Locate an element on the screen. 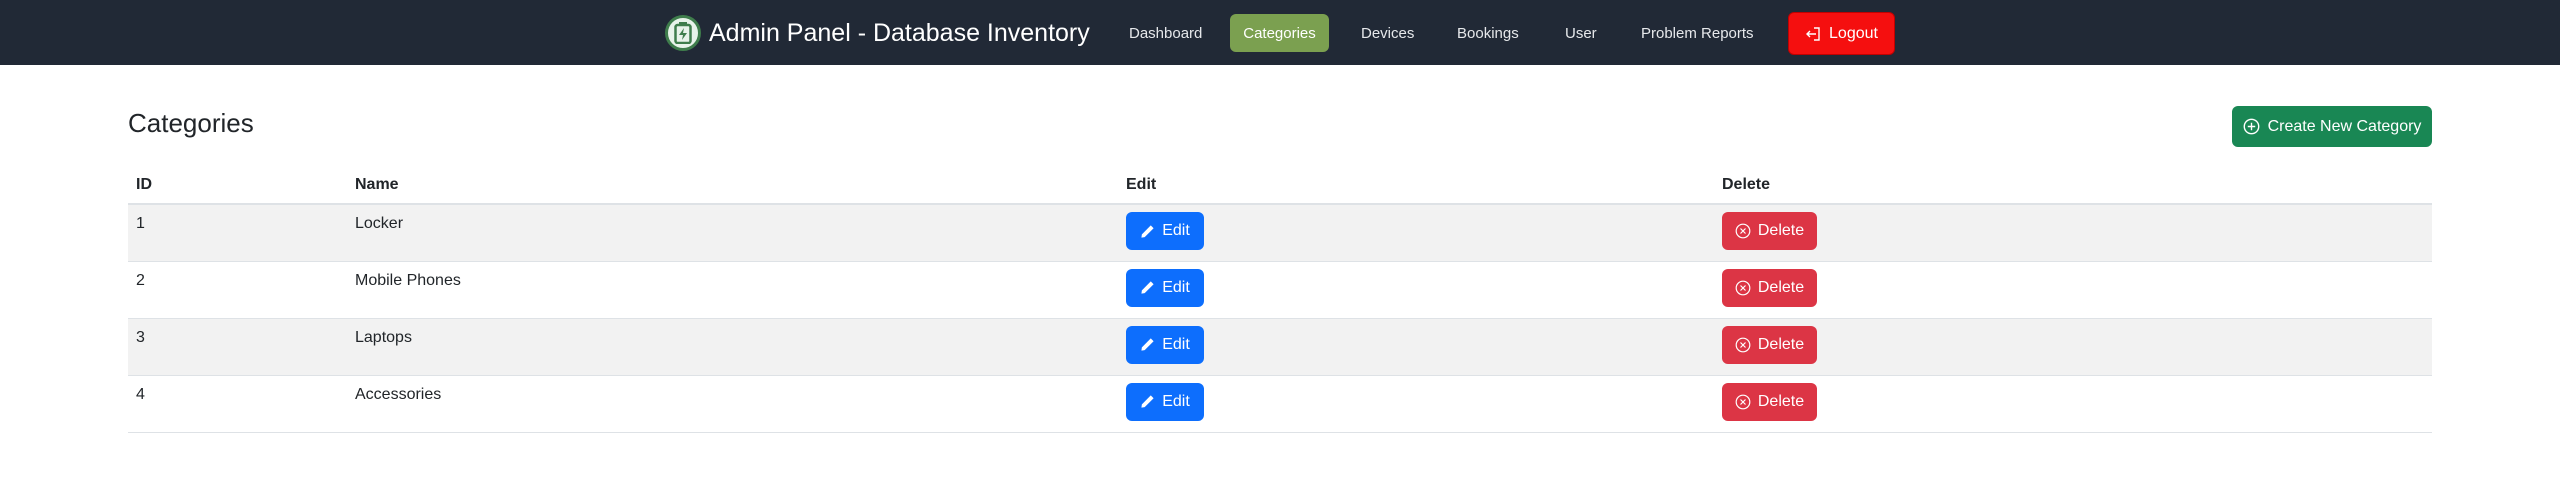 The width and height of the screenshot is (2560, 501). brand-title: Admin Panel - Database Inventory is located at coordinates (899, 32).